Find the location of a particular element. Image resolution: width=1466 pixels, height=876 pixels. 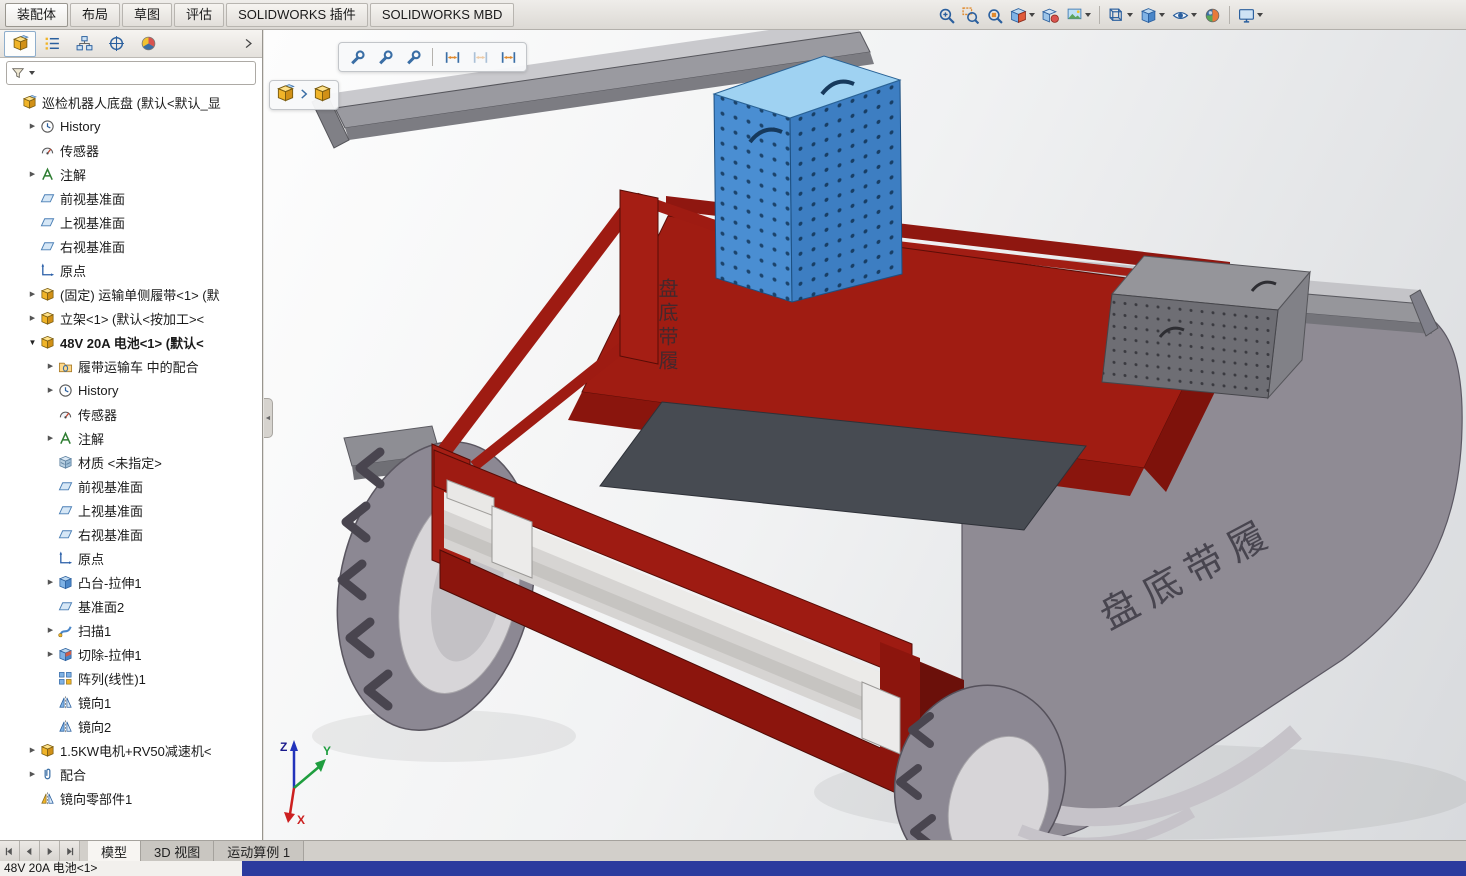

tree-item-17: 前视基准面 is located at coordinates (131, 486).